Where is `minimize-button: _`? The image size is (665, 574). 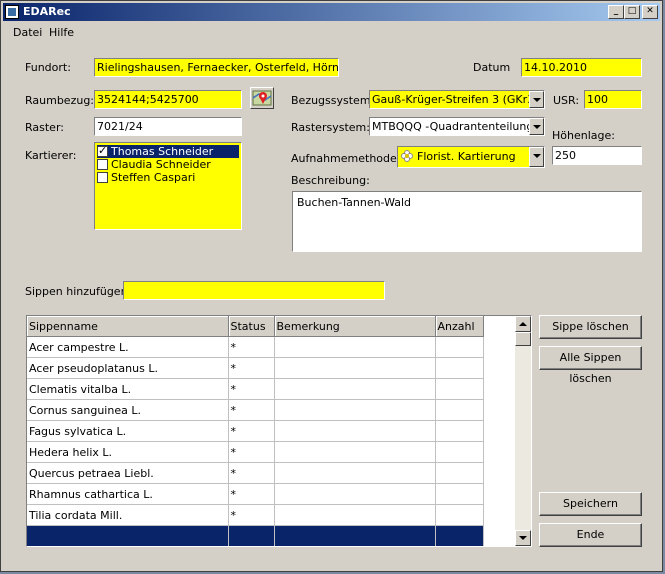
minimize-button: _ is located at coordinates (616, 12).